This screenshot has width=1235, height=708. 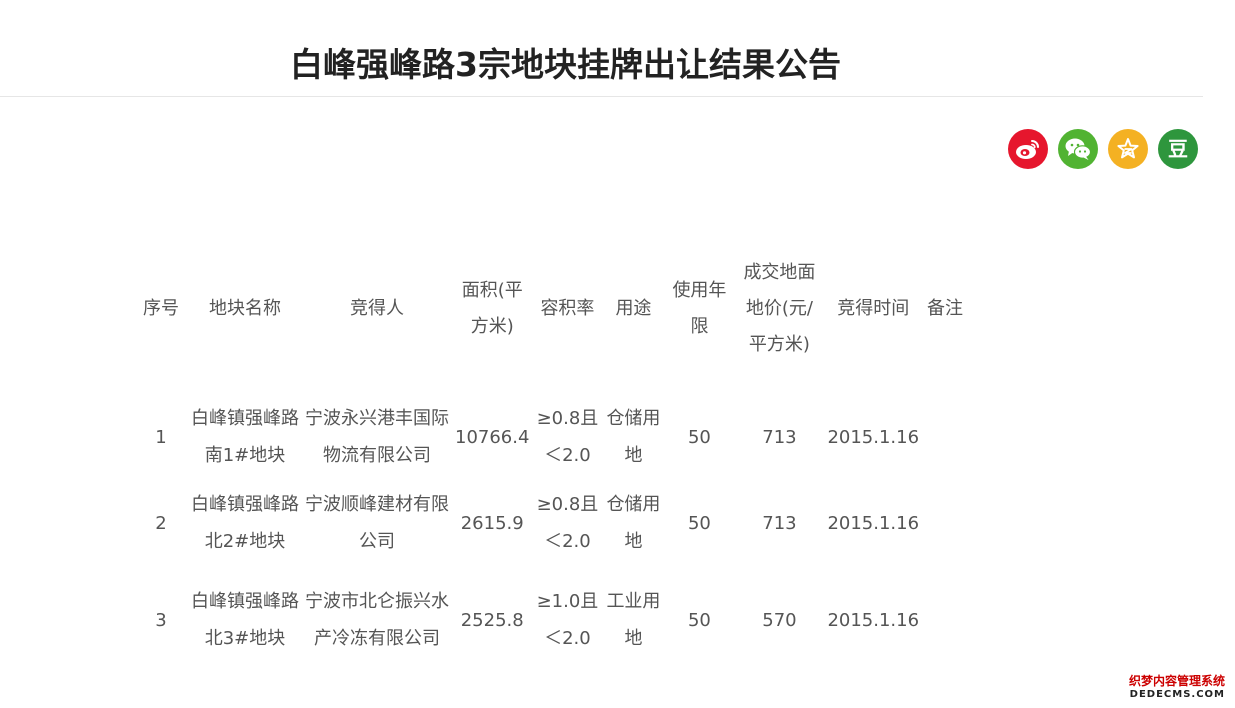 What do you see at coordinates (873, 308) in the screenshot?
I see `header-time: 竞得时间` at bounding box center [873, 308].